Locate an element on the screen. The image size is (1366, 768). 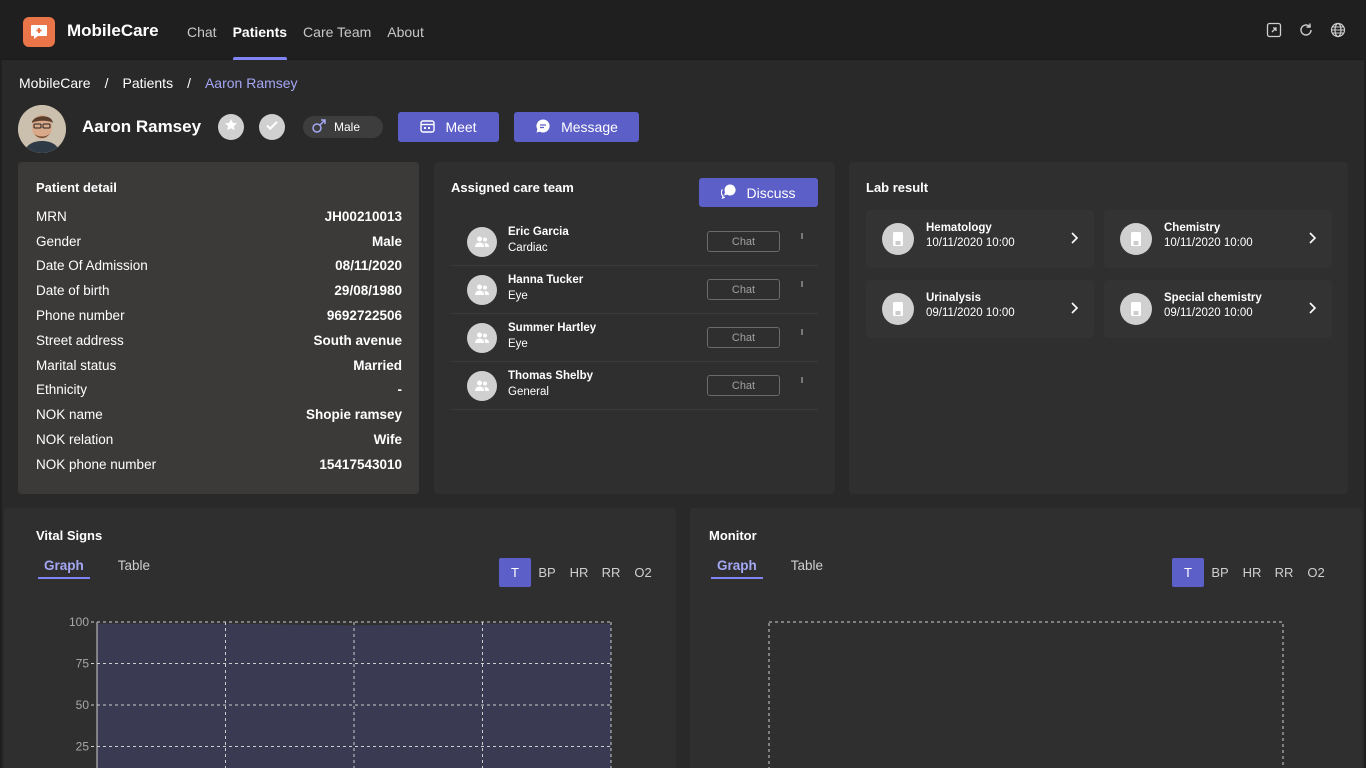
verify-button is located at coordinates (272, 127).